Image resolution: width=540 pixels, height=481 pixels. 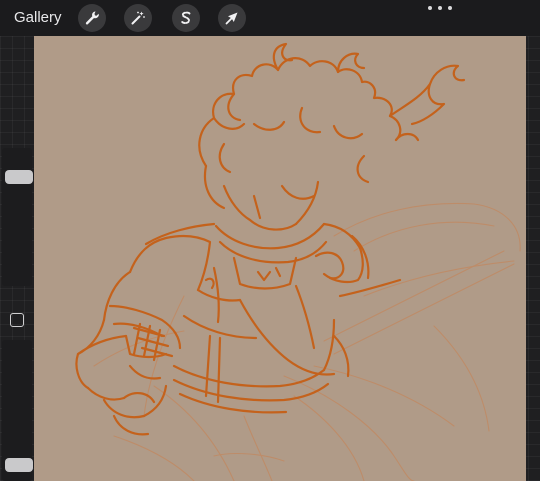 I want to click on square-modifier-icon, so click(x=17, y=320).